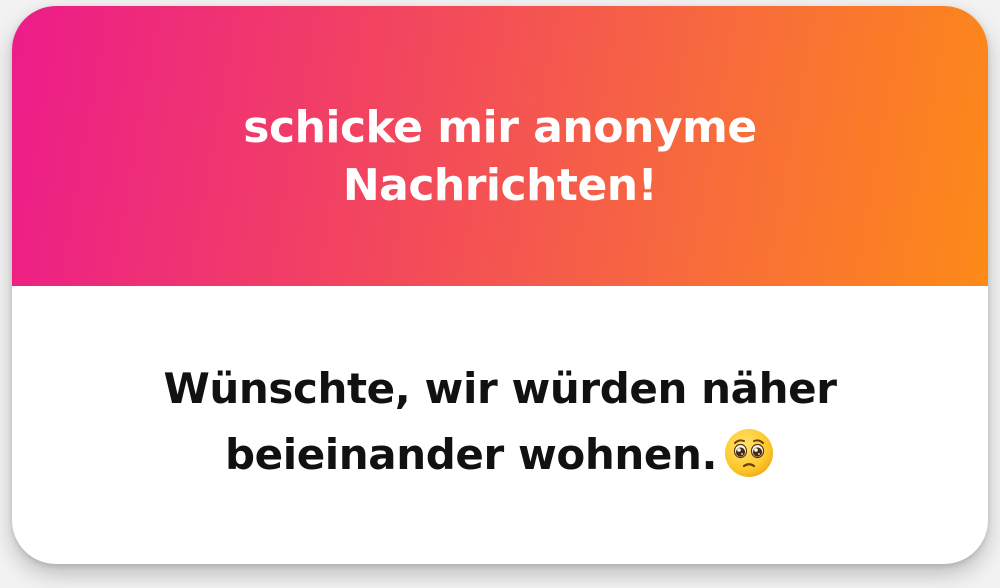 Image resolution: width=1000 pixels, height=588 pixels. What do you see at coordinates (500, 156) in the screenshot?
I see `header-title: schicke mir anonyme Nachrichten!` at bounding box center [500, 156].